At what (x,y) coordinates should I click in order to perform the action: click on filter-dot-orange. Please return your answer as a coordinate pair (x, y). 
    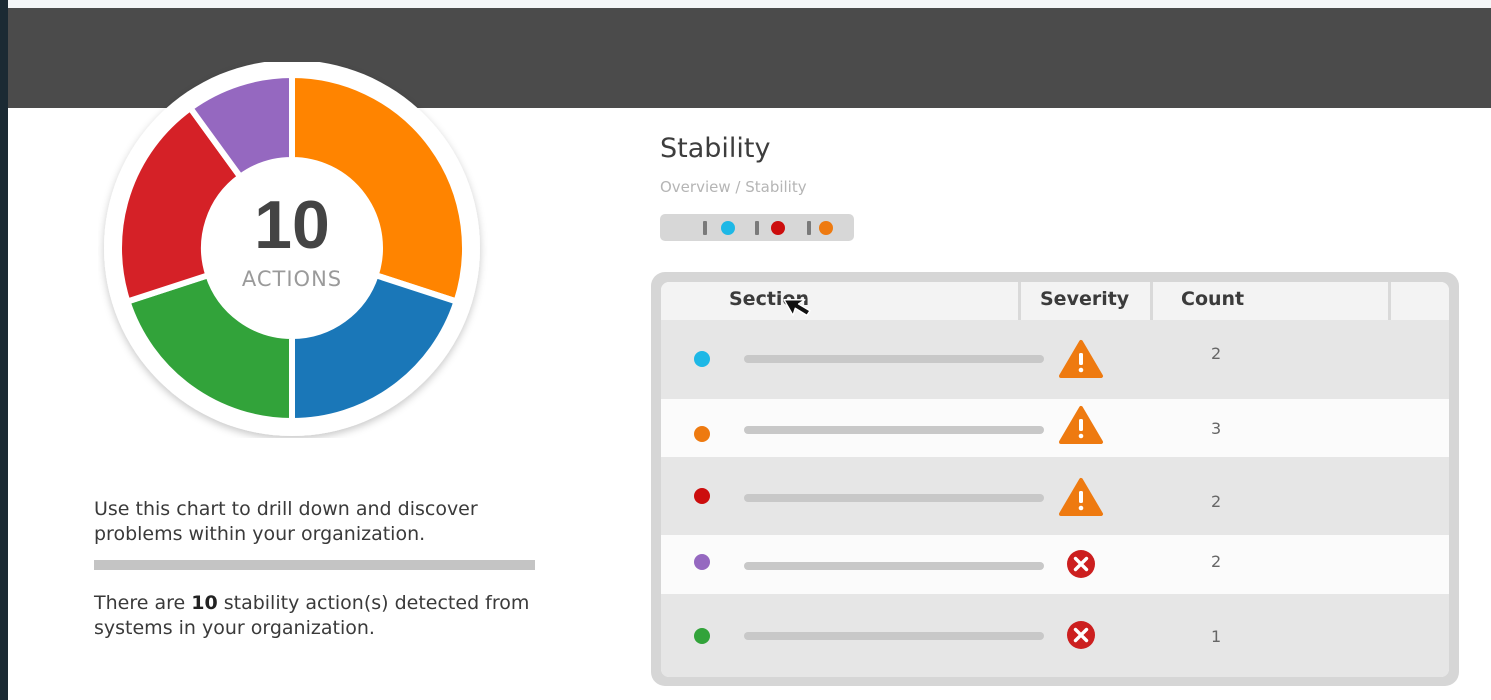
    Looking at the image, I should click on (826, 228).